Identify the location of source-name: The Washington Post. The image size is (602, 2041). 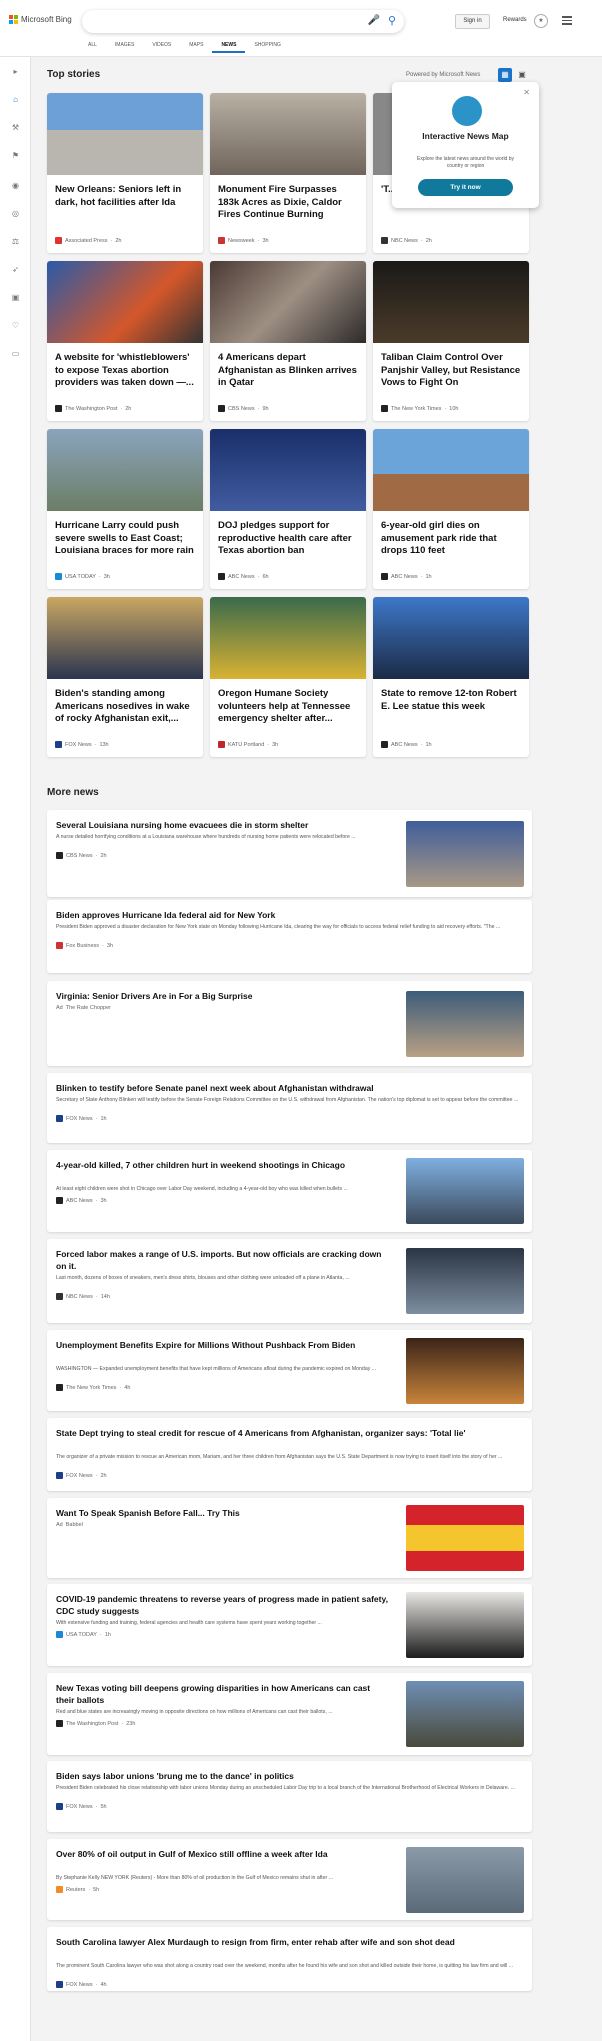
(92, 1723).